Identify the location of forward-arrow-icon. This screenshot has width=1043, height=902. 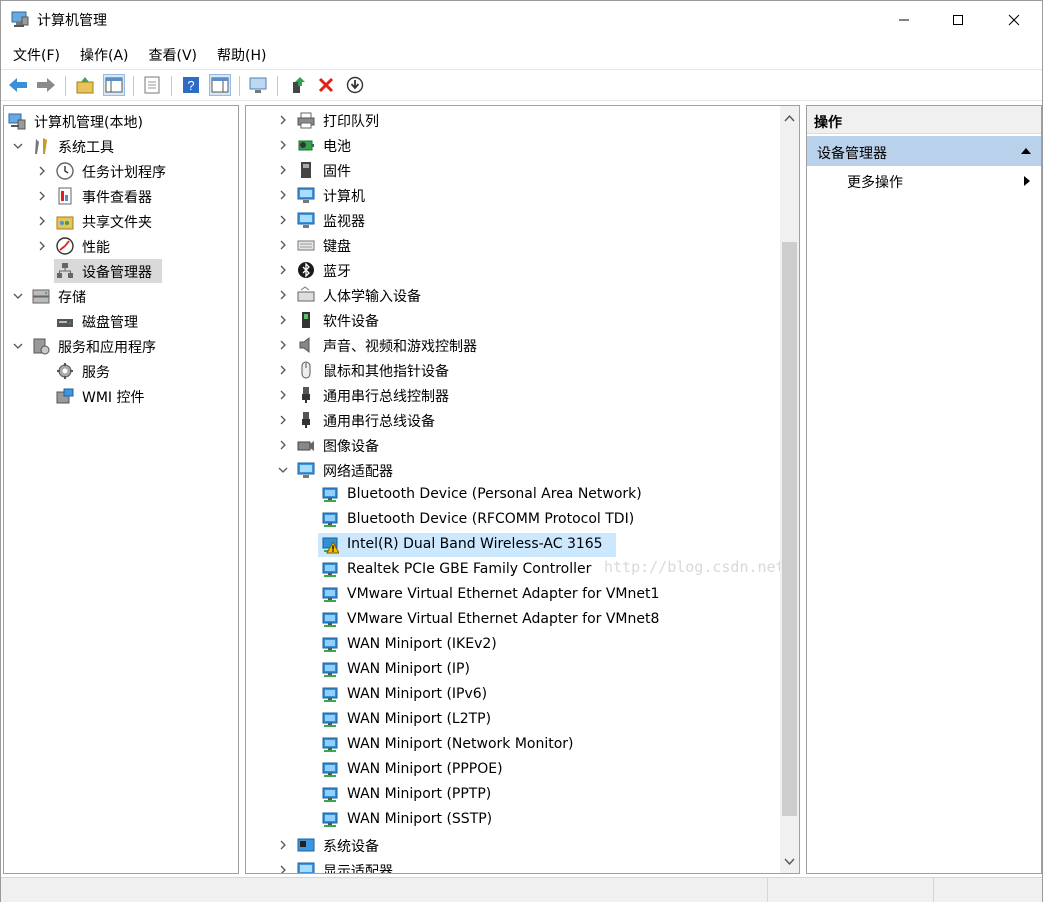
(46, 85).